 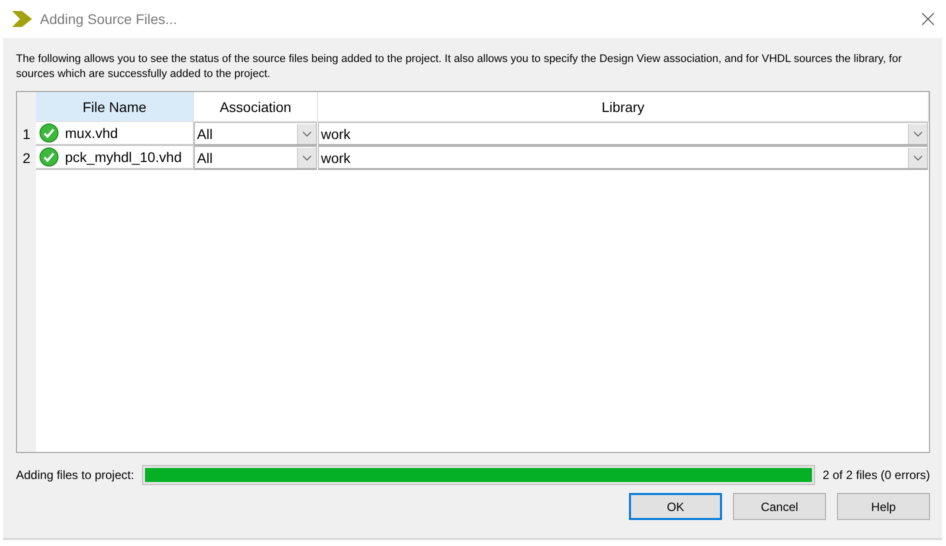 I want to click on dialog-button: Help, so click(x=883, y=506).